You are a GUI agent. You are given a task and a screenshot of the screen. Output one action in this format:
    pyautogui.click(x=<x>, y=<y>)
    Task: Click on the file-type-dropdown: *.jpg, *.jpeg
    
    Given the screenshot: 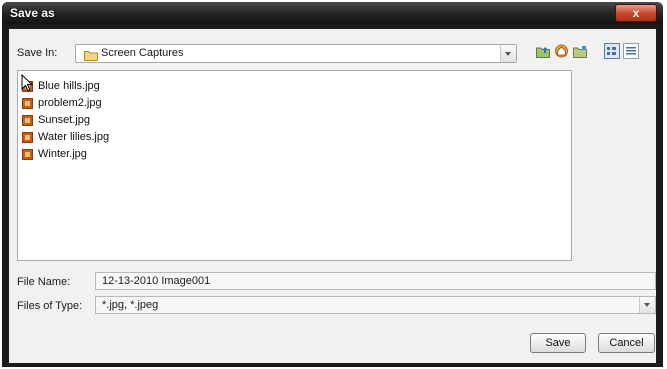 What is the action you would take?
    pyautogui.click(x=375, y=305)
    